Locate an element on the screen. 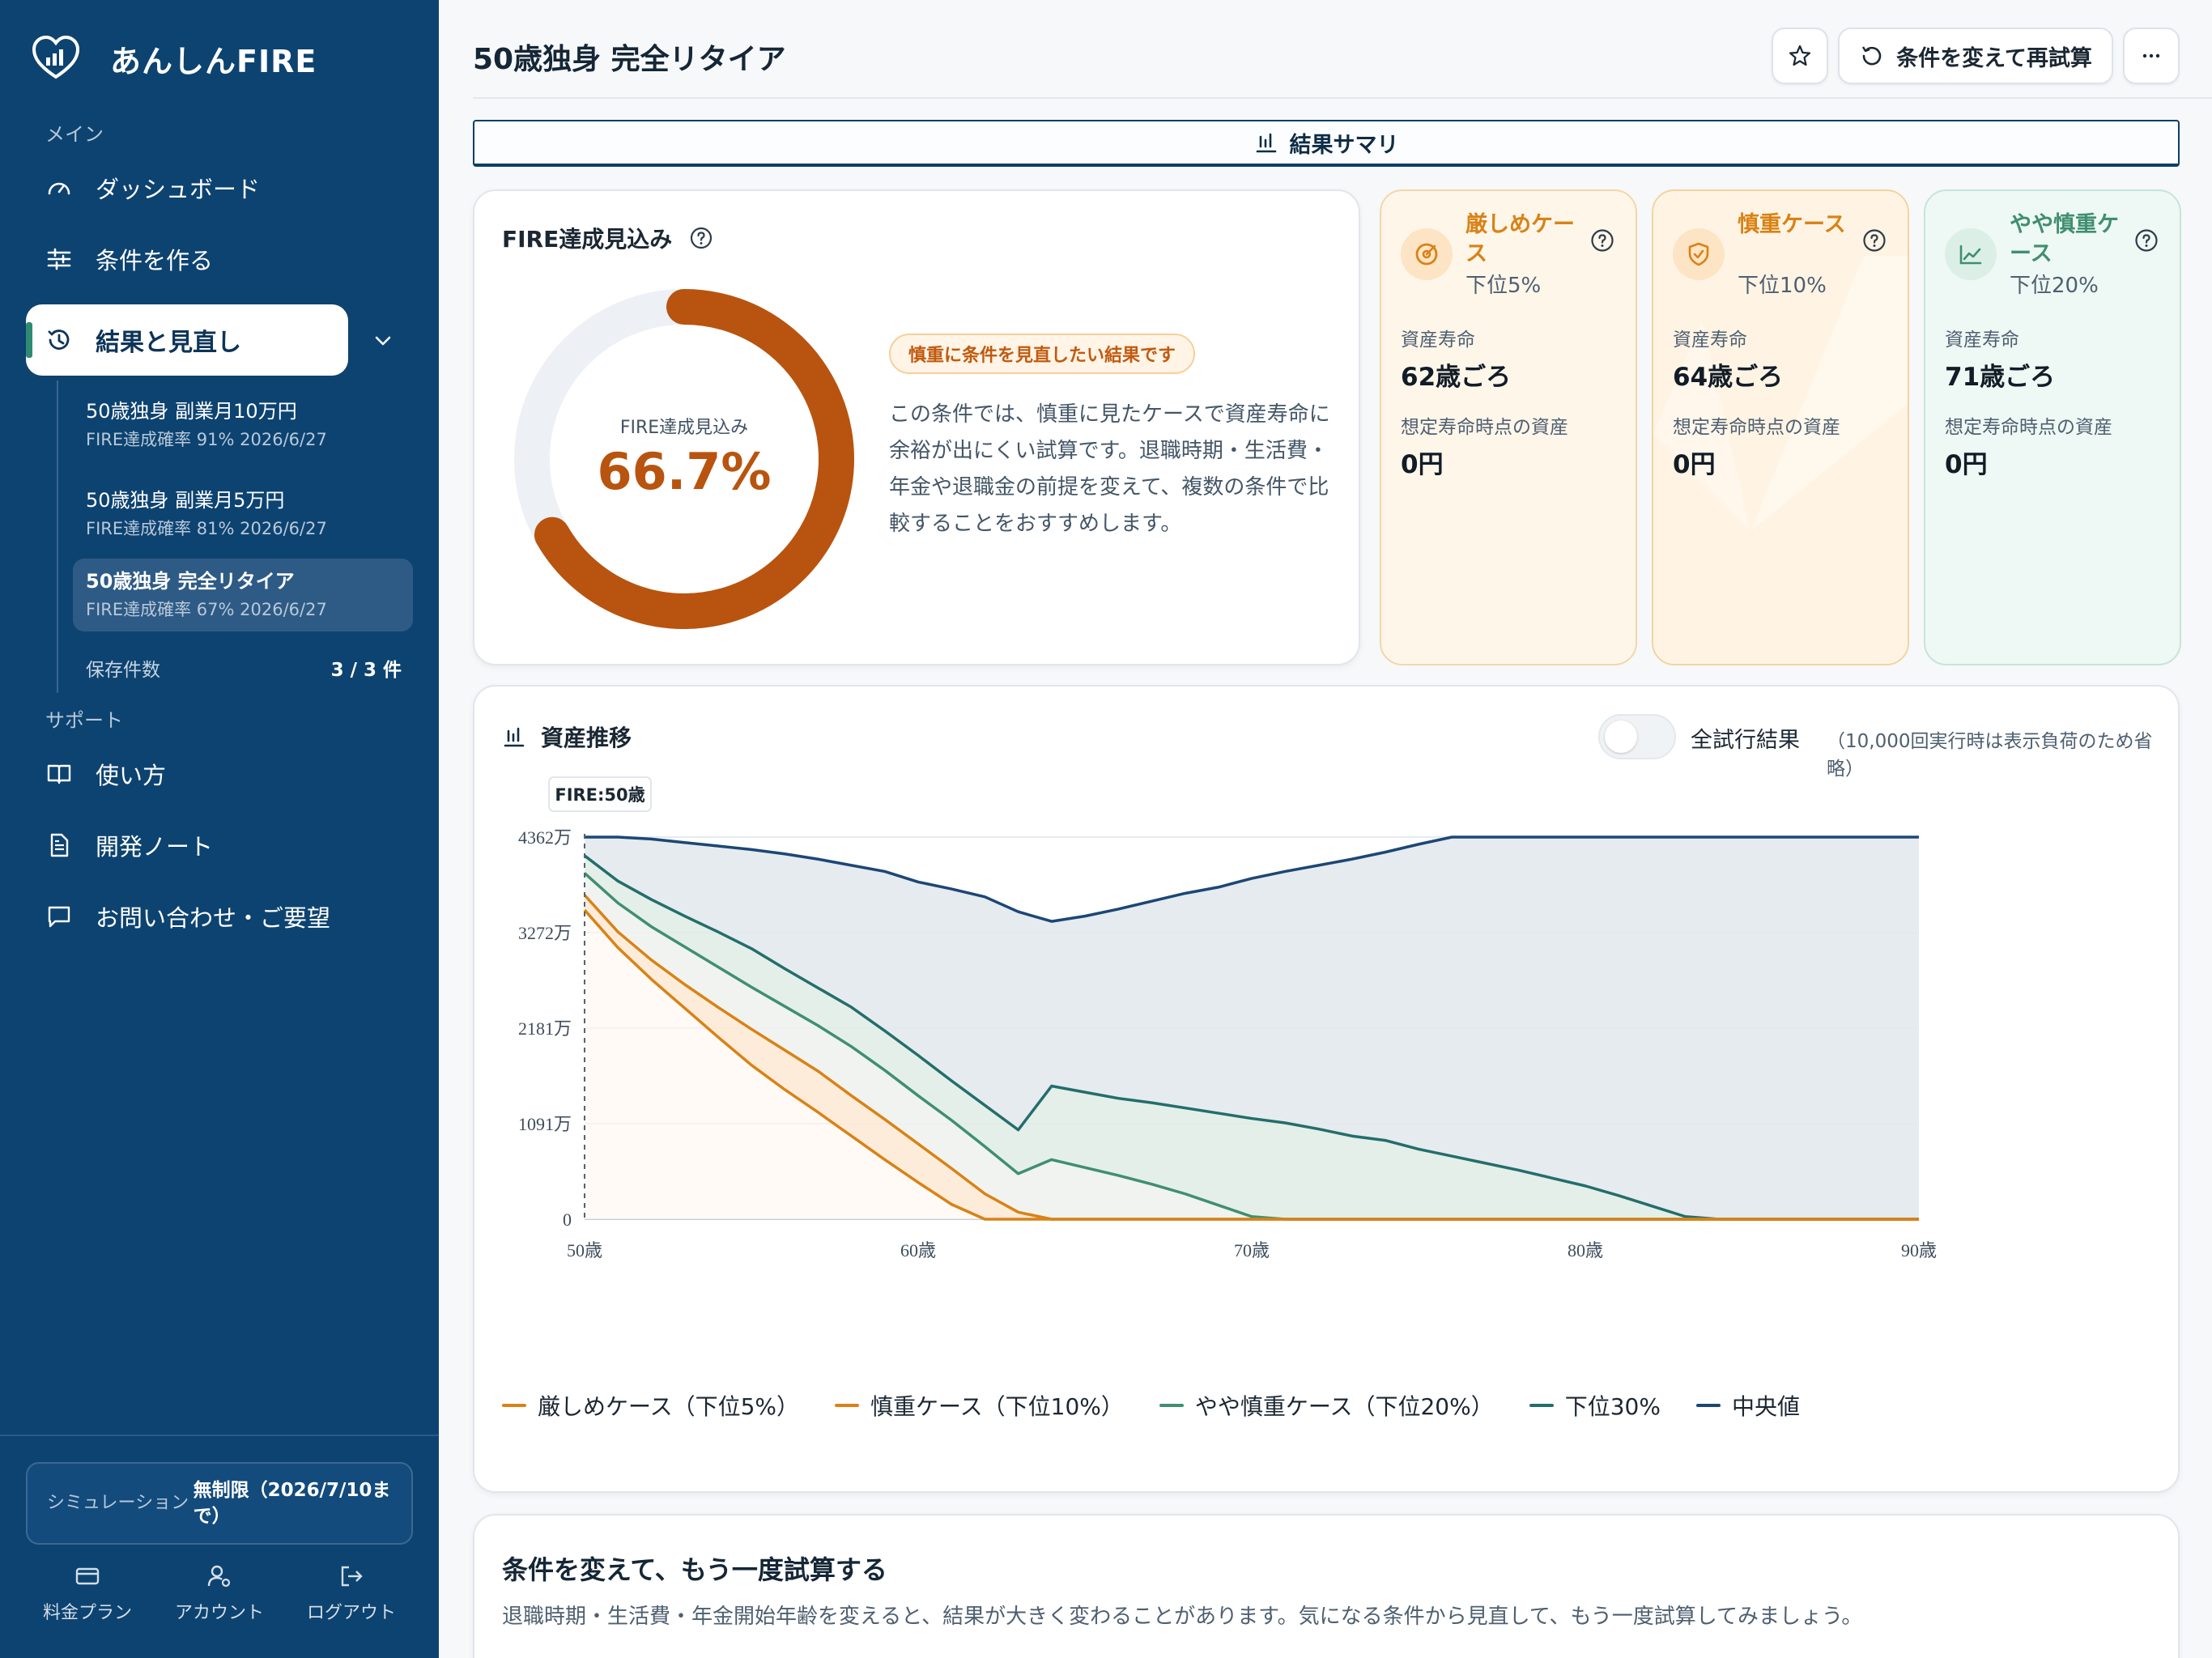 The image size is (2212, 1658). saved-count-label: 保存件数 is located at coordinates (123, 670).